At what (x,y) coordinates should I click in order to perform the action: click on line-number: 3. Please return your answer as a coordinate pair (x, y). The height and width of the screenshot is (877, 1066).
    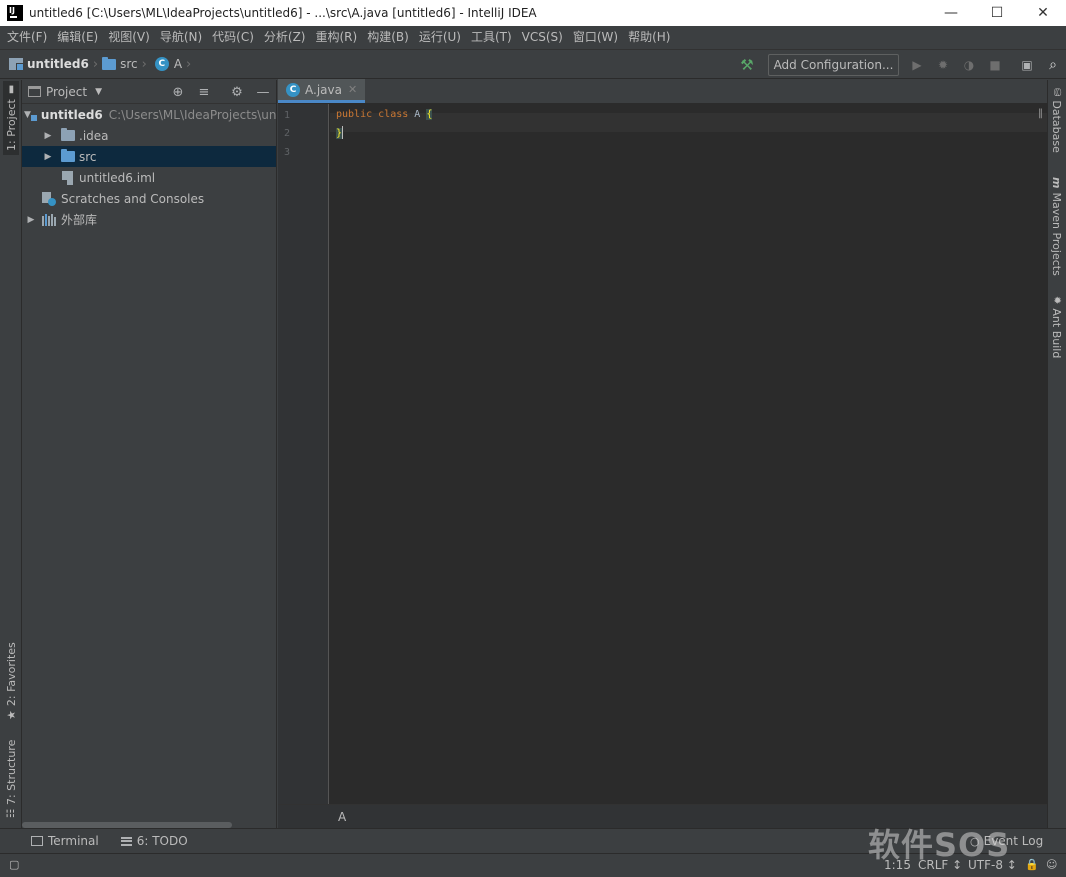
    Looking at the image, I should click on (286, 152).